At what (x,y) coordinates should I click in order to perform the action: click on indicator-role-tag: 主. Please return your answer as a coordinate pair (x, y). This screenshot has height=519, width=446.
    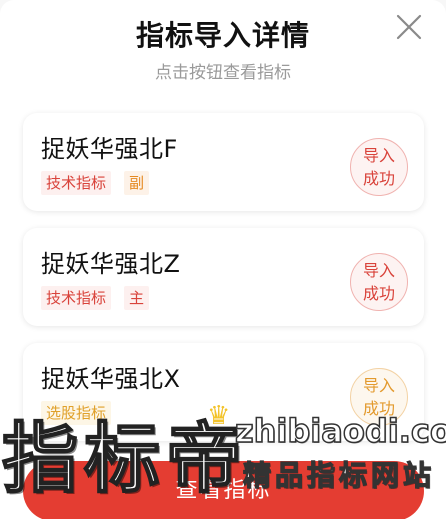
    Looking at the image, I should click on (137, 298).